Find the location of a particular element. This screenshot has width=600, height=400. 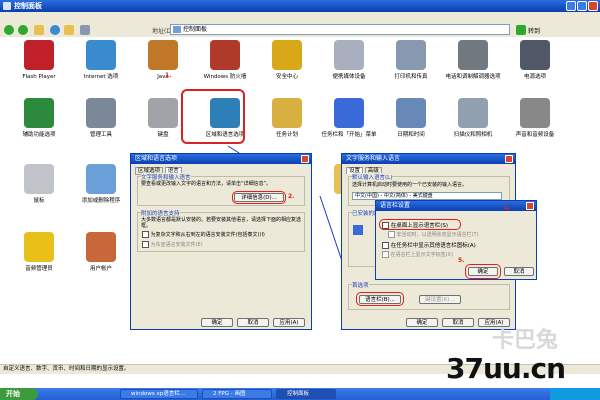

dialog1-ok-button: 确定 is located at coordinates (217, 322).